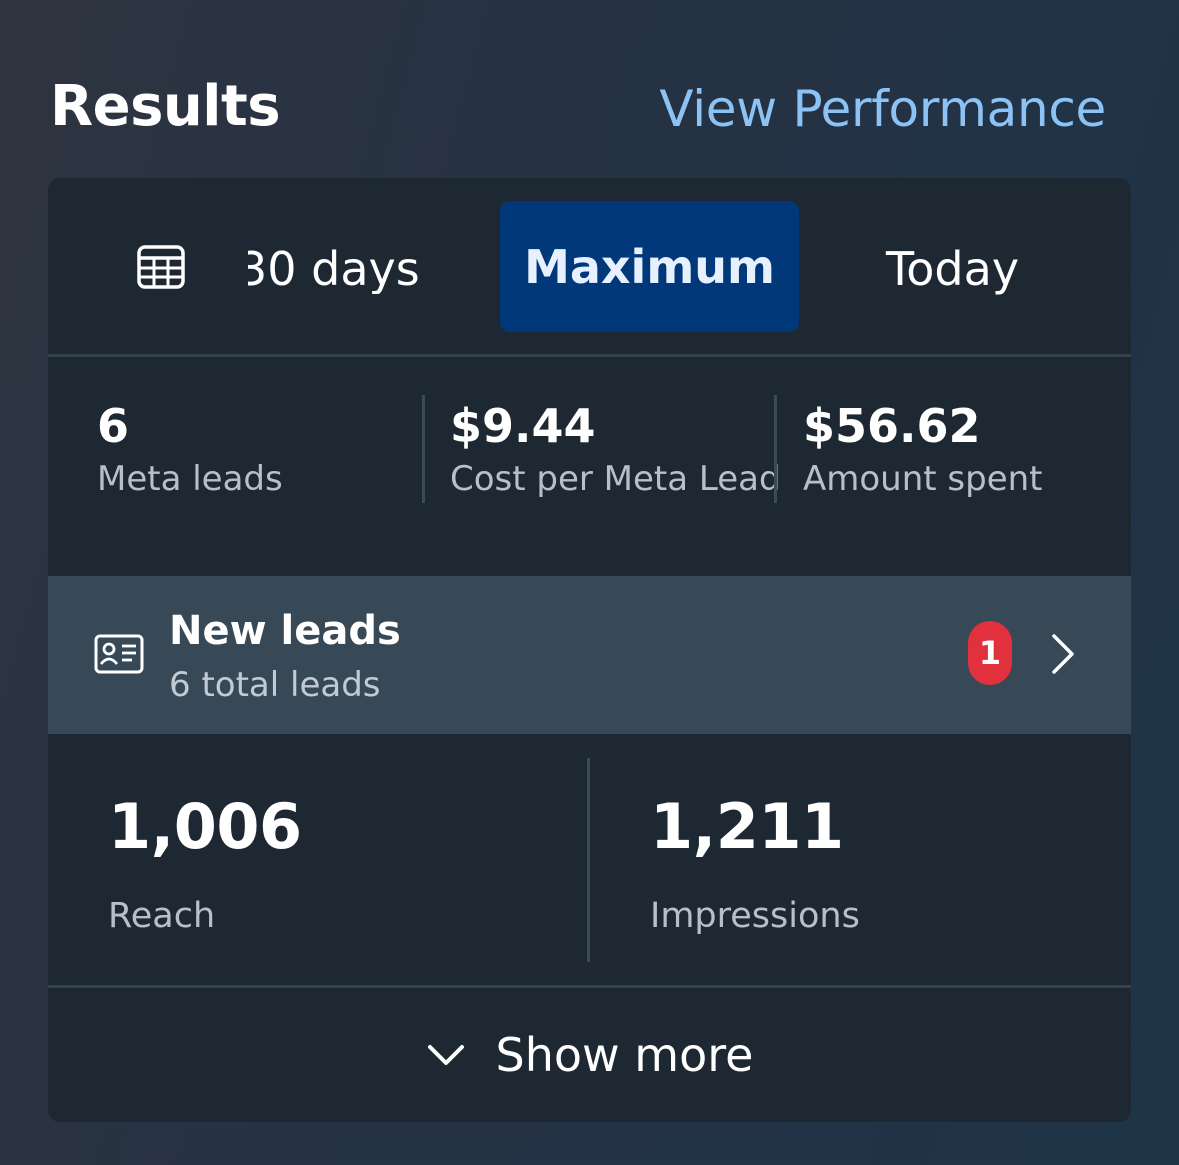 This screenshot has width=1179, height=1165. What do you see at coordinates (615, 479) in the screenshot?
I see `stat-label: Cost per Meta Lead` at bounding box center [615, 479].